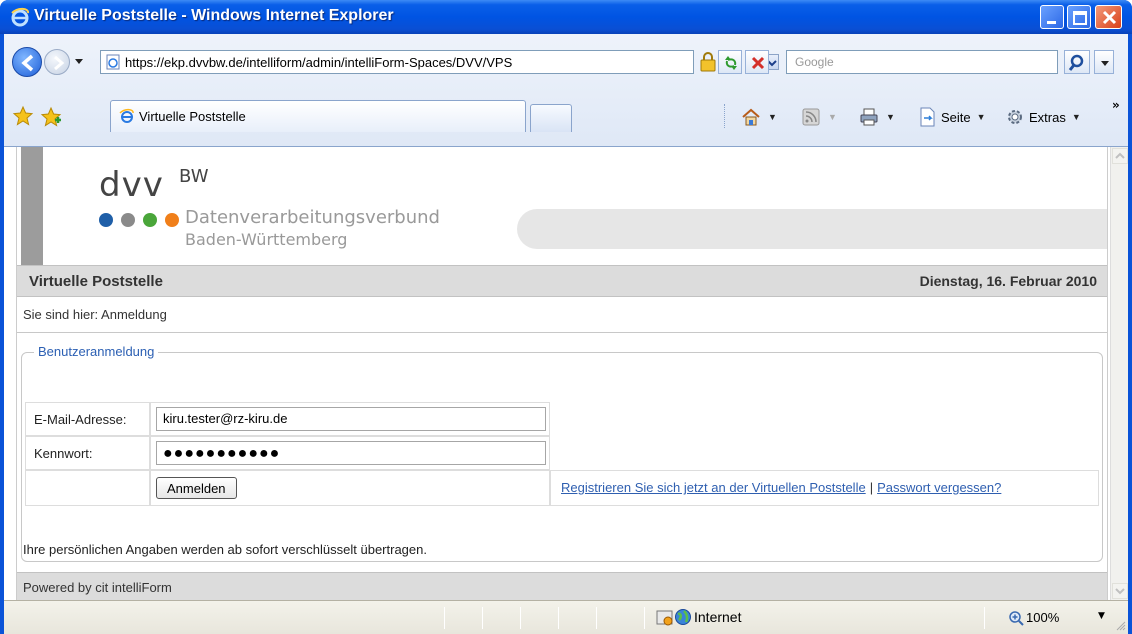  I want to click on ie-logo-icon, so click(20, 17).